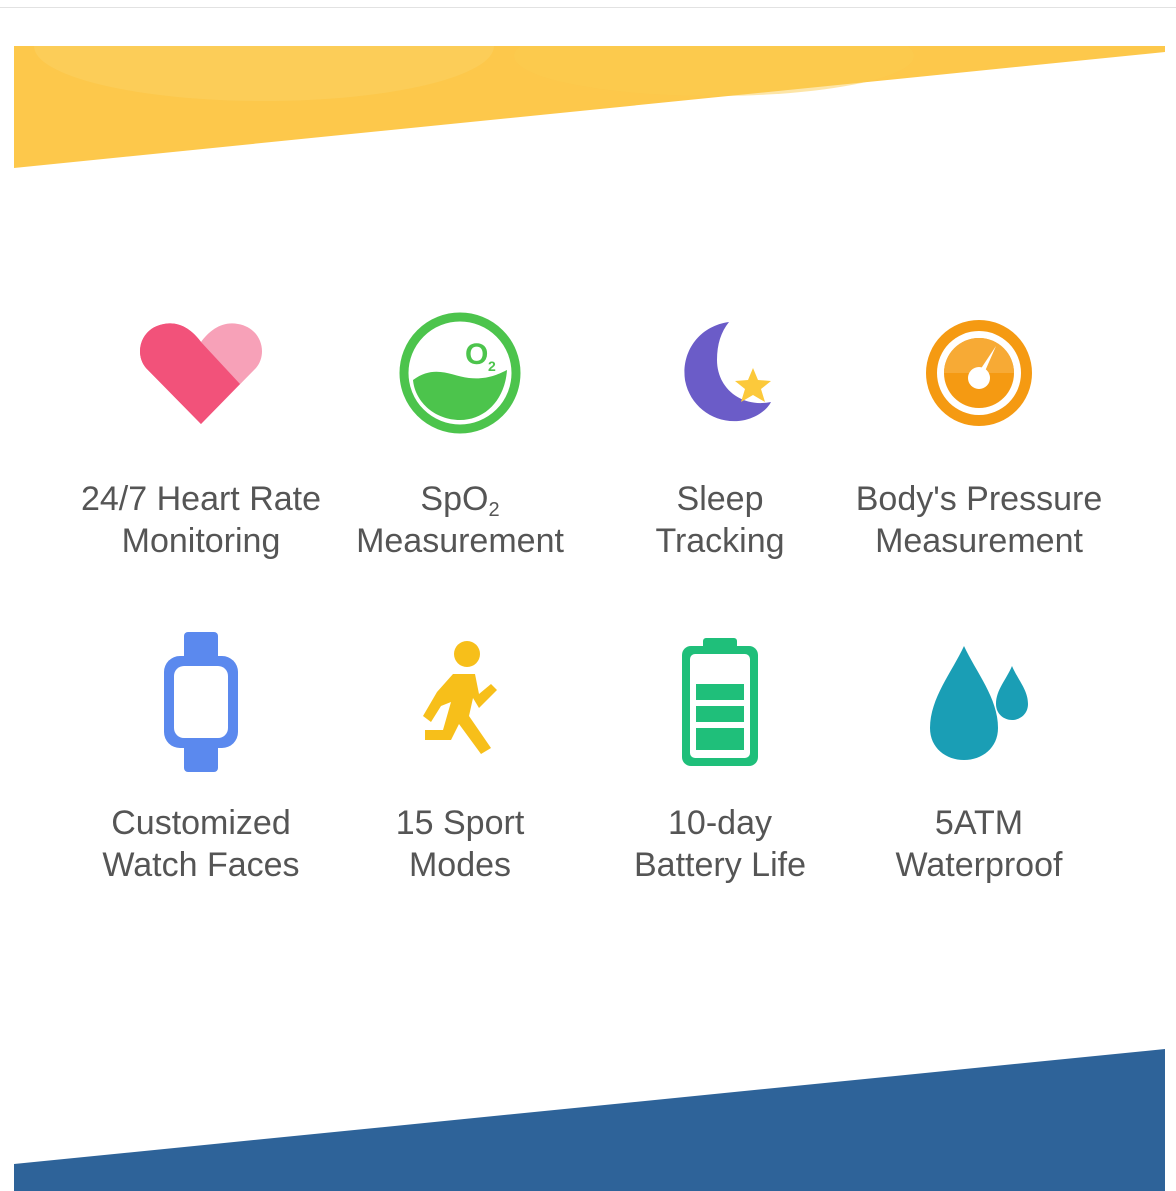  Describe the element at coordinates (589, 1120) in the screenshot. I see `bottom-blue-banner` at that location.